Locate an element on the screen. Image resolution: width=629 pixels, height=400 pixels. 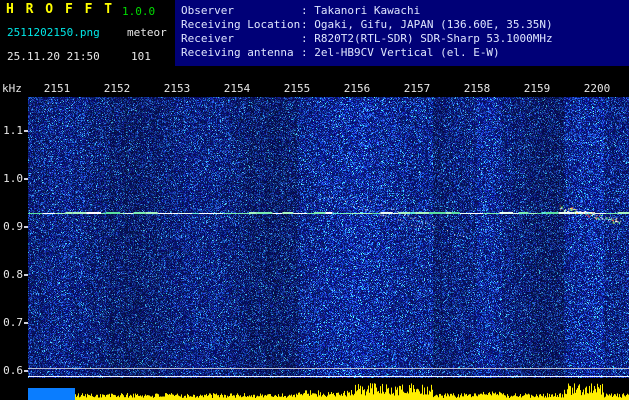
info-label: Receiving Location is located at coordinates (241, 24).